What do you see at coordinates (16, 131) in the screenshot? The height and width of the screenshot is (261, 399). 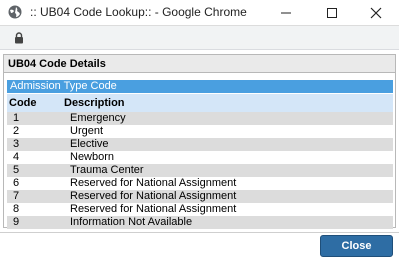 I see `cell-code: 2` at bounding box center [16, 131].